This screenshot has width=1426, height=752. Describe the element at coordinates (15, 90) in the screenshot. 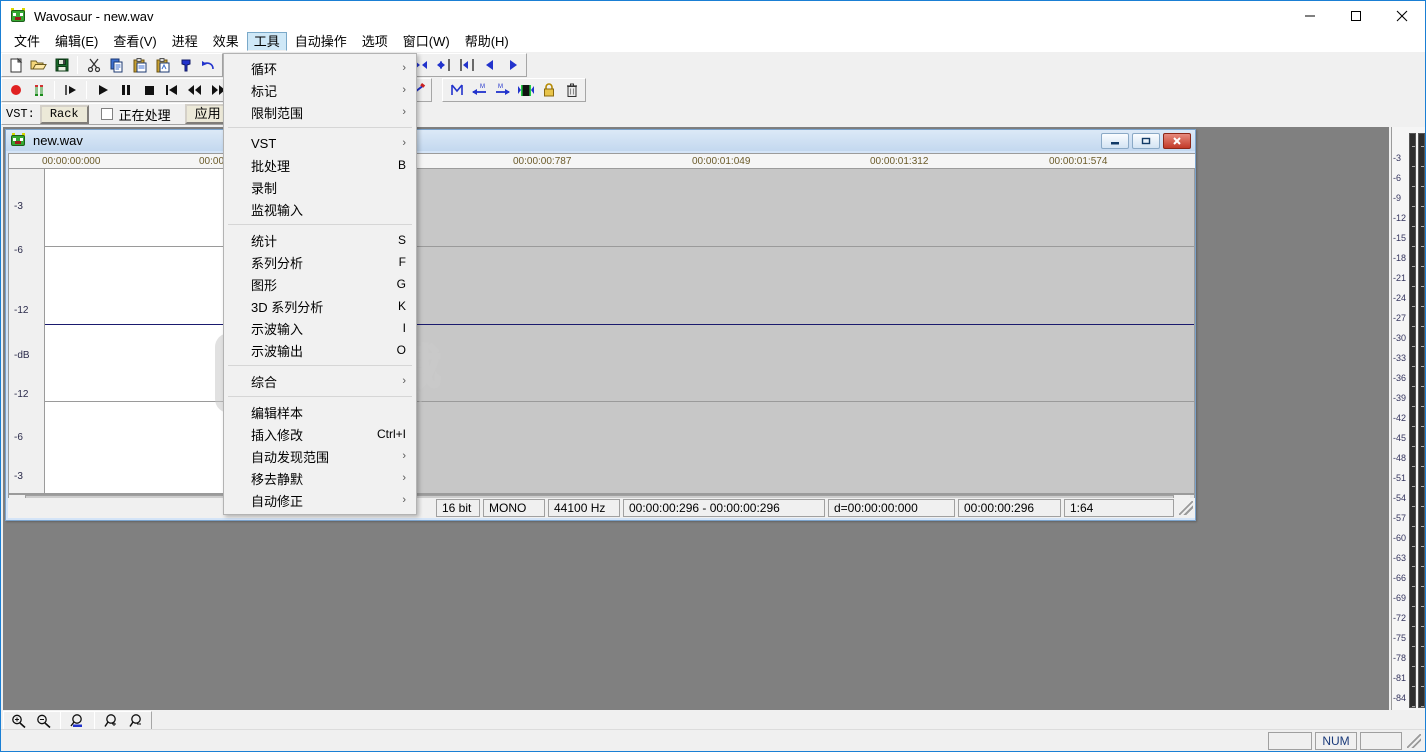

I see `record-icon` at that location.